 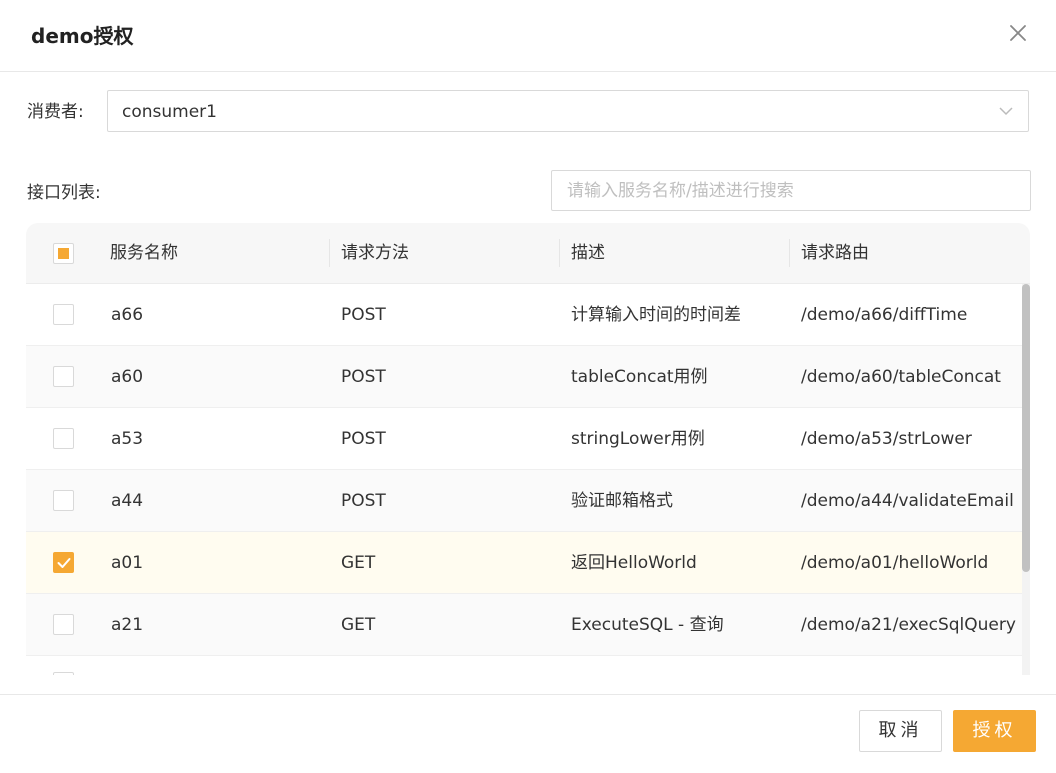 What do you see at coordinates (634, 563) in the screenshot?
I see `row-description: 返回HelloWorld` at bounding box center [634, 563].